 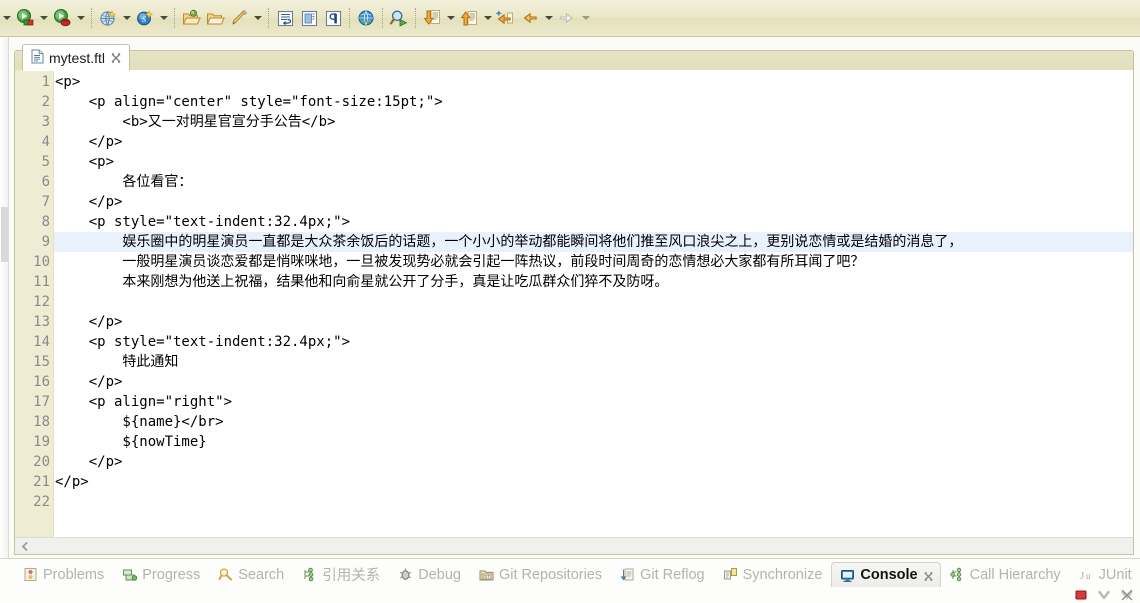 I want to click on view-tab-label: Console, so click(x=889, y=575).